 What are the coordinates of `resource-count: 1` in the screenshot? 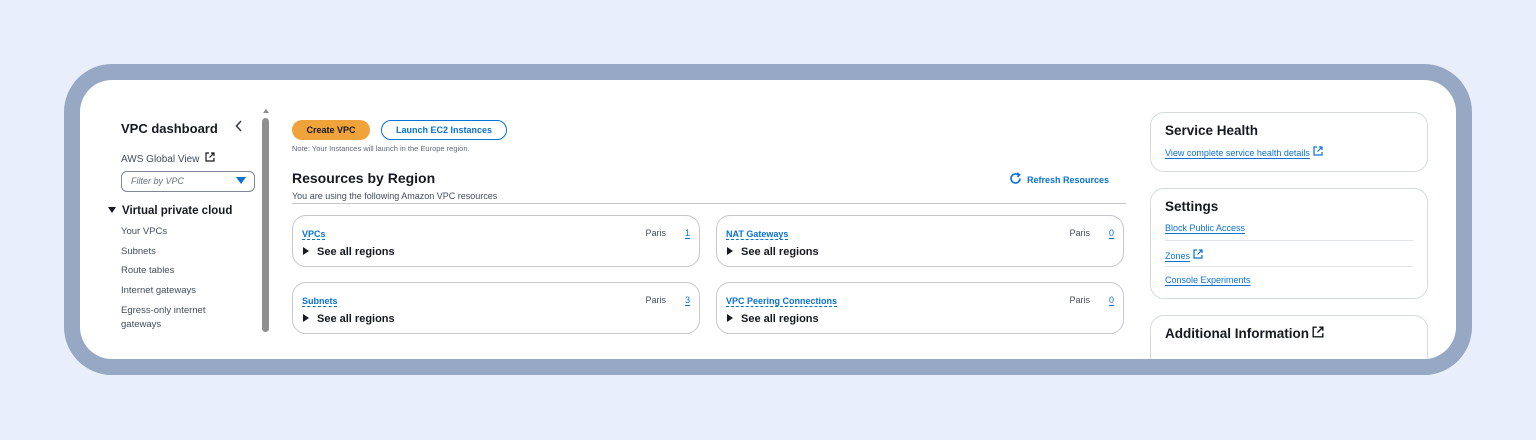 It's located at (687, 233).